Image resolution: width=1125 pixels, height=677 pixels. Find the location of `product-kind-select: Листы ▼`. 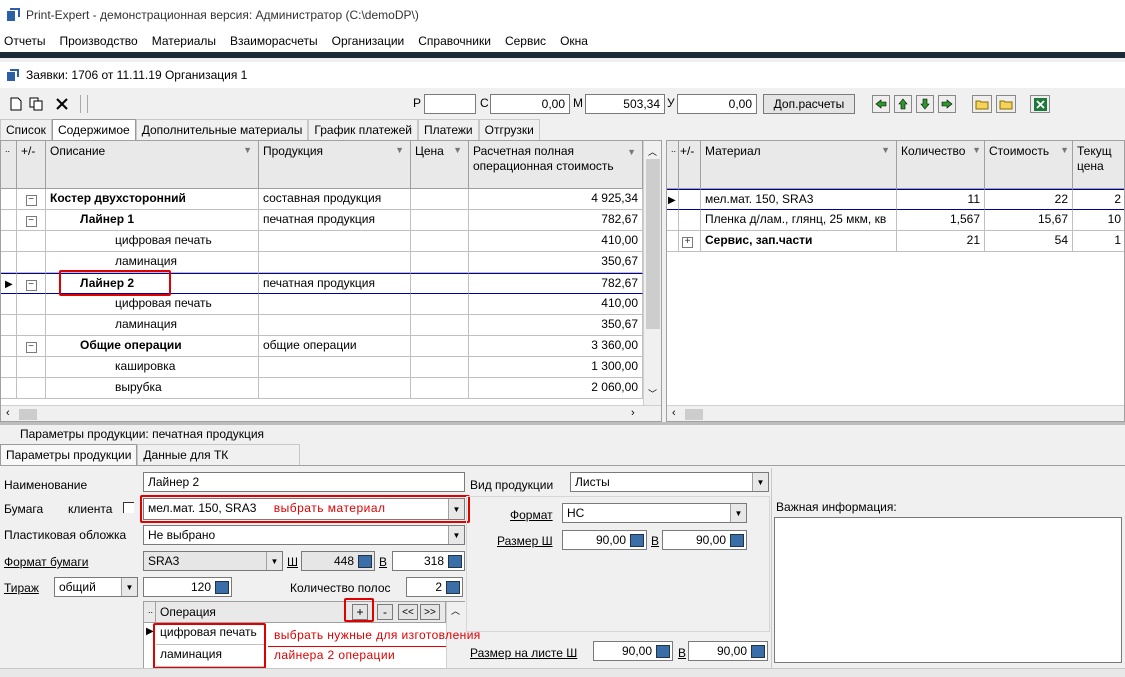

product-kind-select: Листы ▼ is located at coordinates (669, 482).